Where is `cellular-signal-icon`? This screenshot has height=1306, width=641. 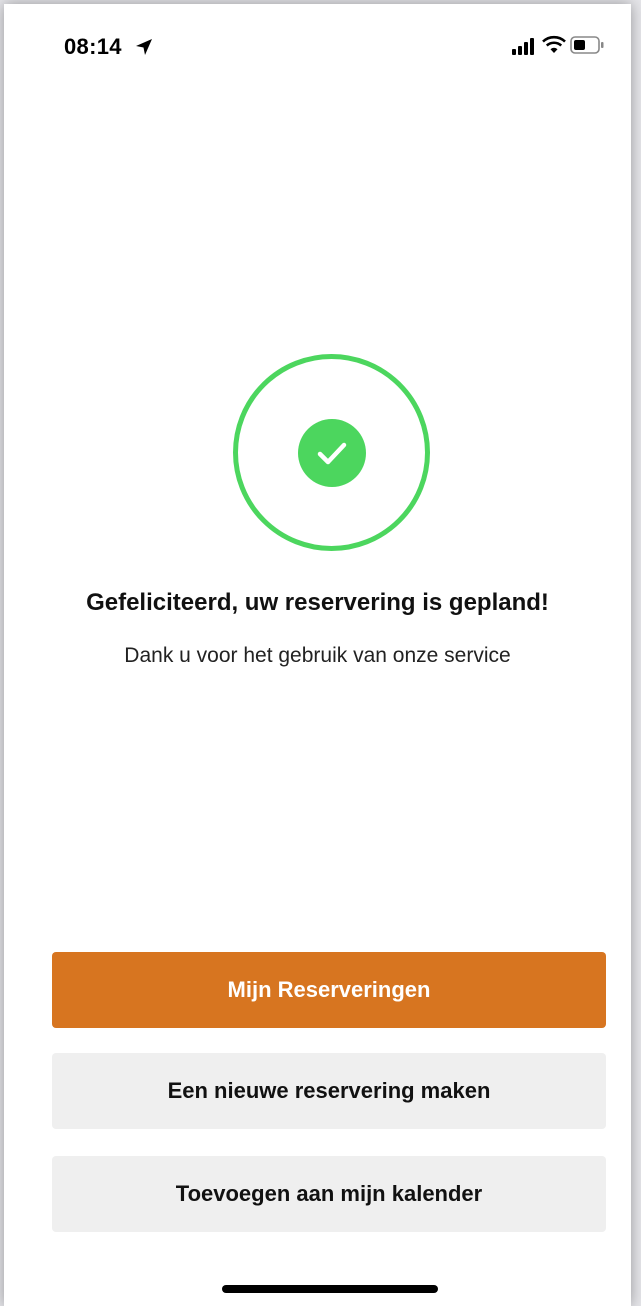 cellular-signal-icon is located at coordinates (523, 46).